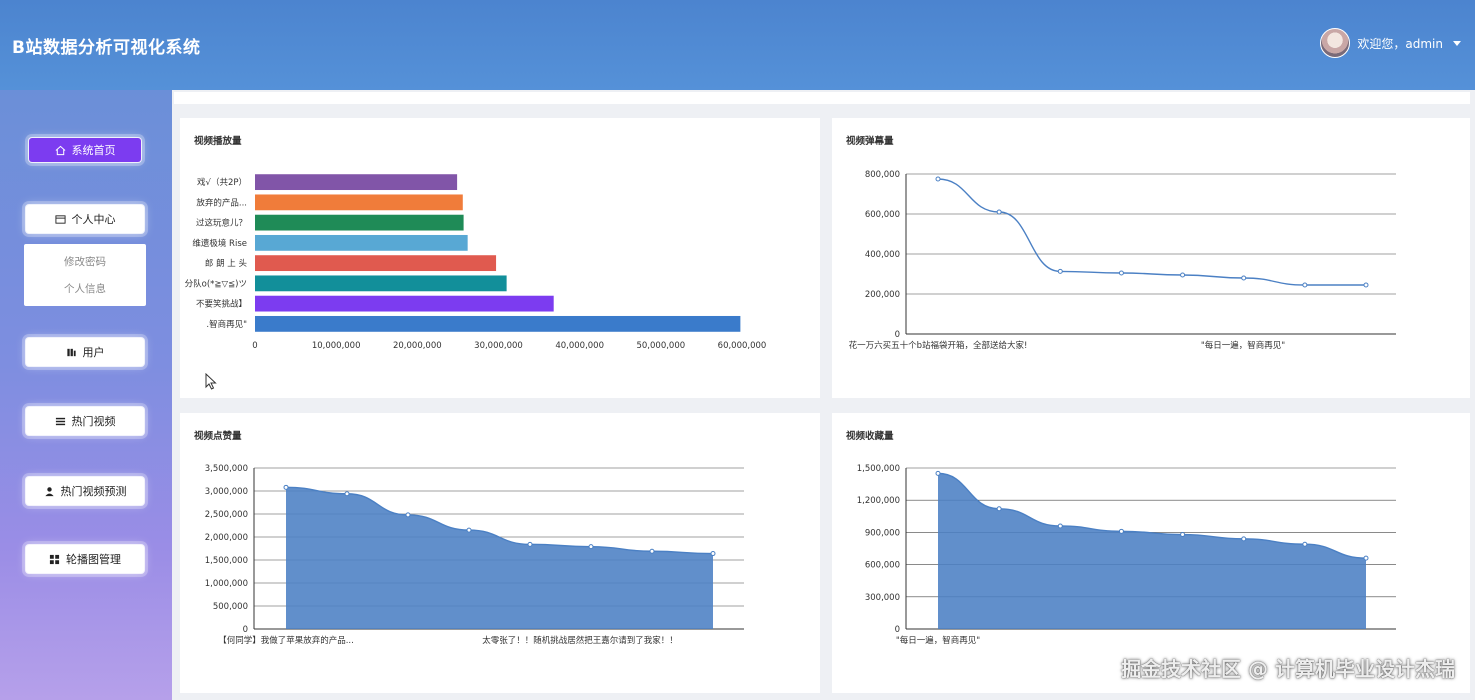  What do you see at coordinates (1335, 43) in the screenshot?
I see `avatar` at bounding box center [1335, 43].